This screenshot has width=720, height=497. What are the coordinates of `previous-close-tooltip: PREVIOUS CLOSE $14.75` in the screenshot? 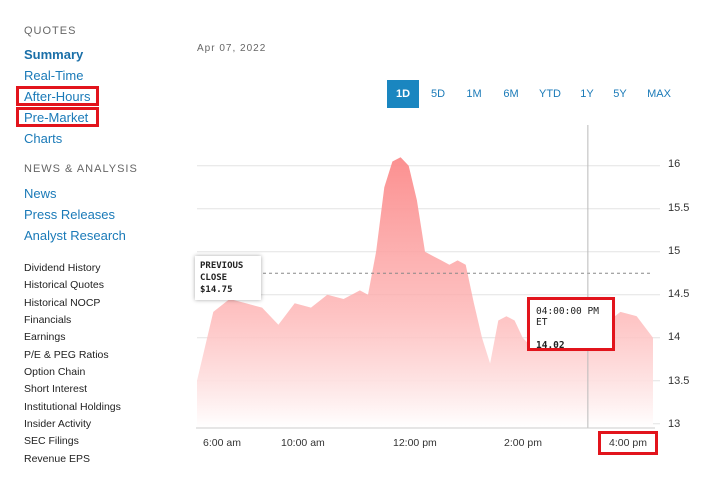 It's located at (228, 278).